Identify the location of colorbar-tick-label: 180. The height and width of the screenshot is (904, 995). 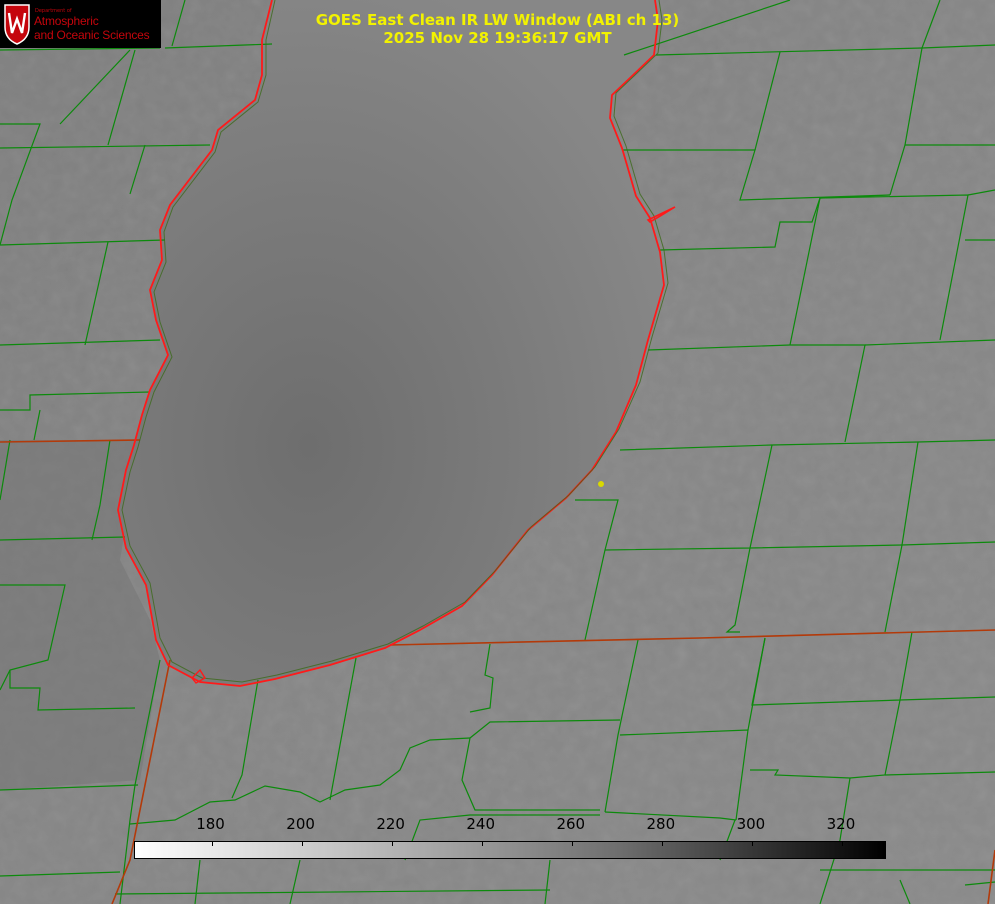
(210, 824).